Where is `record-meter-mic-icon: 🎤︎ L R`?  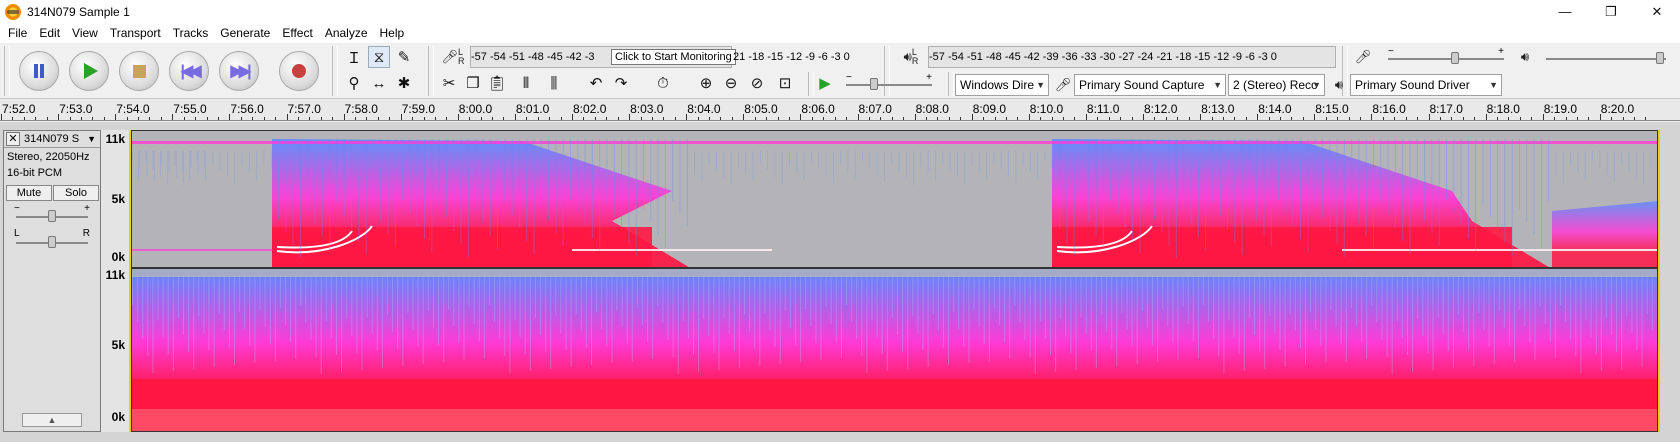
record-meter-mic-icon: 🎤︎ L R is located at coordinates (453, 57).